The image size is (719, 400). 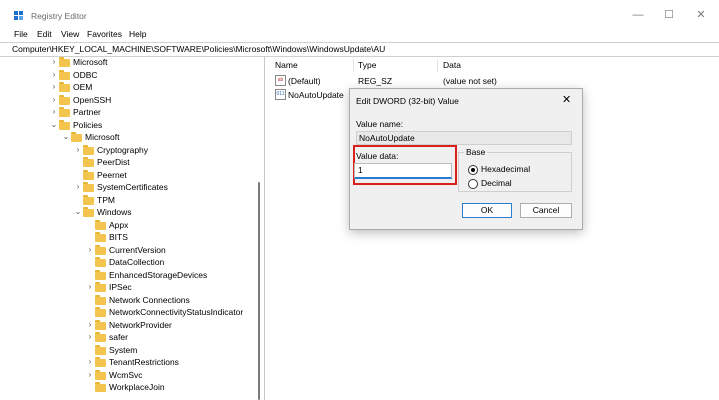 What do you see at coordinates (473, 184) in the screenshot?
I see `decimal-radio` at bounding box center [473, 184].